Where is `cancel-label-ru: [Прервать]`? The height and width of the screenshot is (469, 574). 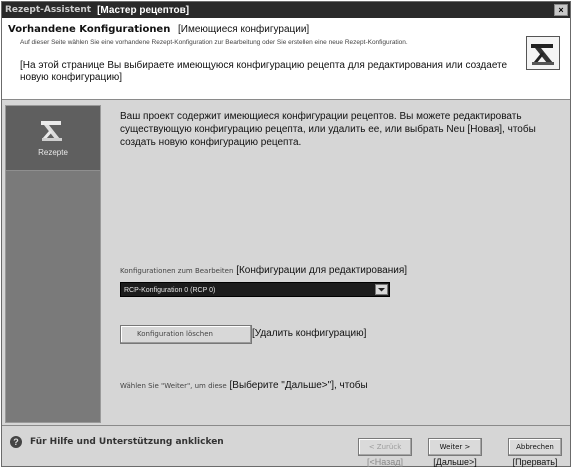 cancel-label-ru: [Прервать] is located at coordinates (535, 462).